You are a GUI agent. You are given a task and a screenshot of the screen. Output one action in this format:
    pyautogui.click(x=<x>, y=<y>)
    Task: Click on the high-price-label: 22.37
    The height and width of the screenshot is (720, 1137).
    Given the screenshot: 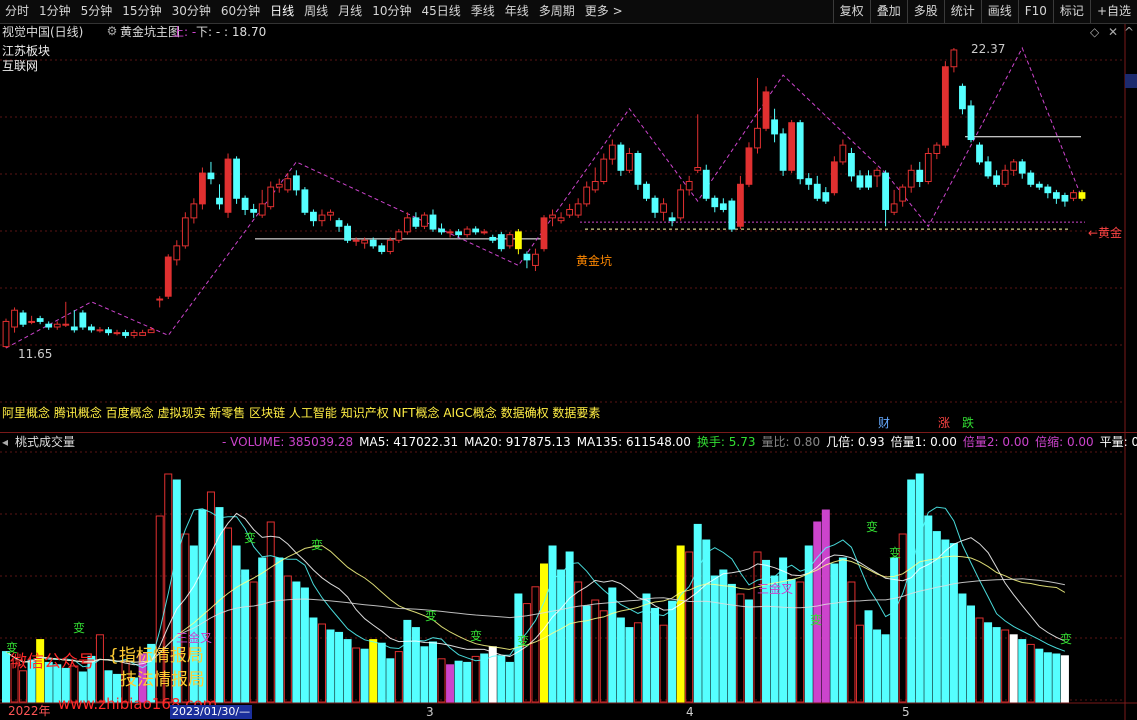 What is the action you would take?
    pyautogui.click(x=988, y=49)
    